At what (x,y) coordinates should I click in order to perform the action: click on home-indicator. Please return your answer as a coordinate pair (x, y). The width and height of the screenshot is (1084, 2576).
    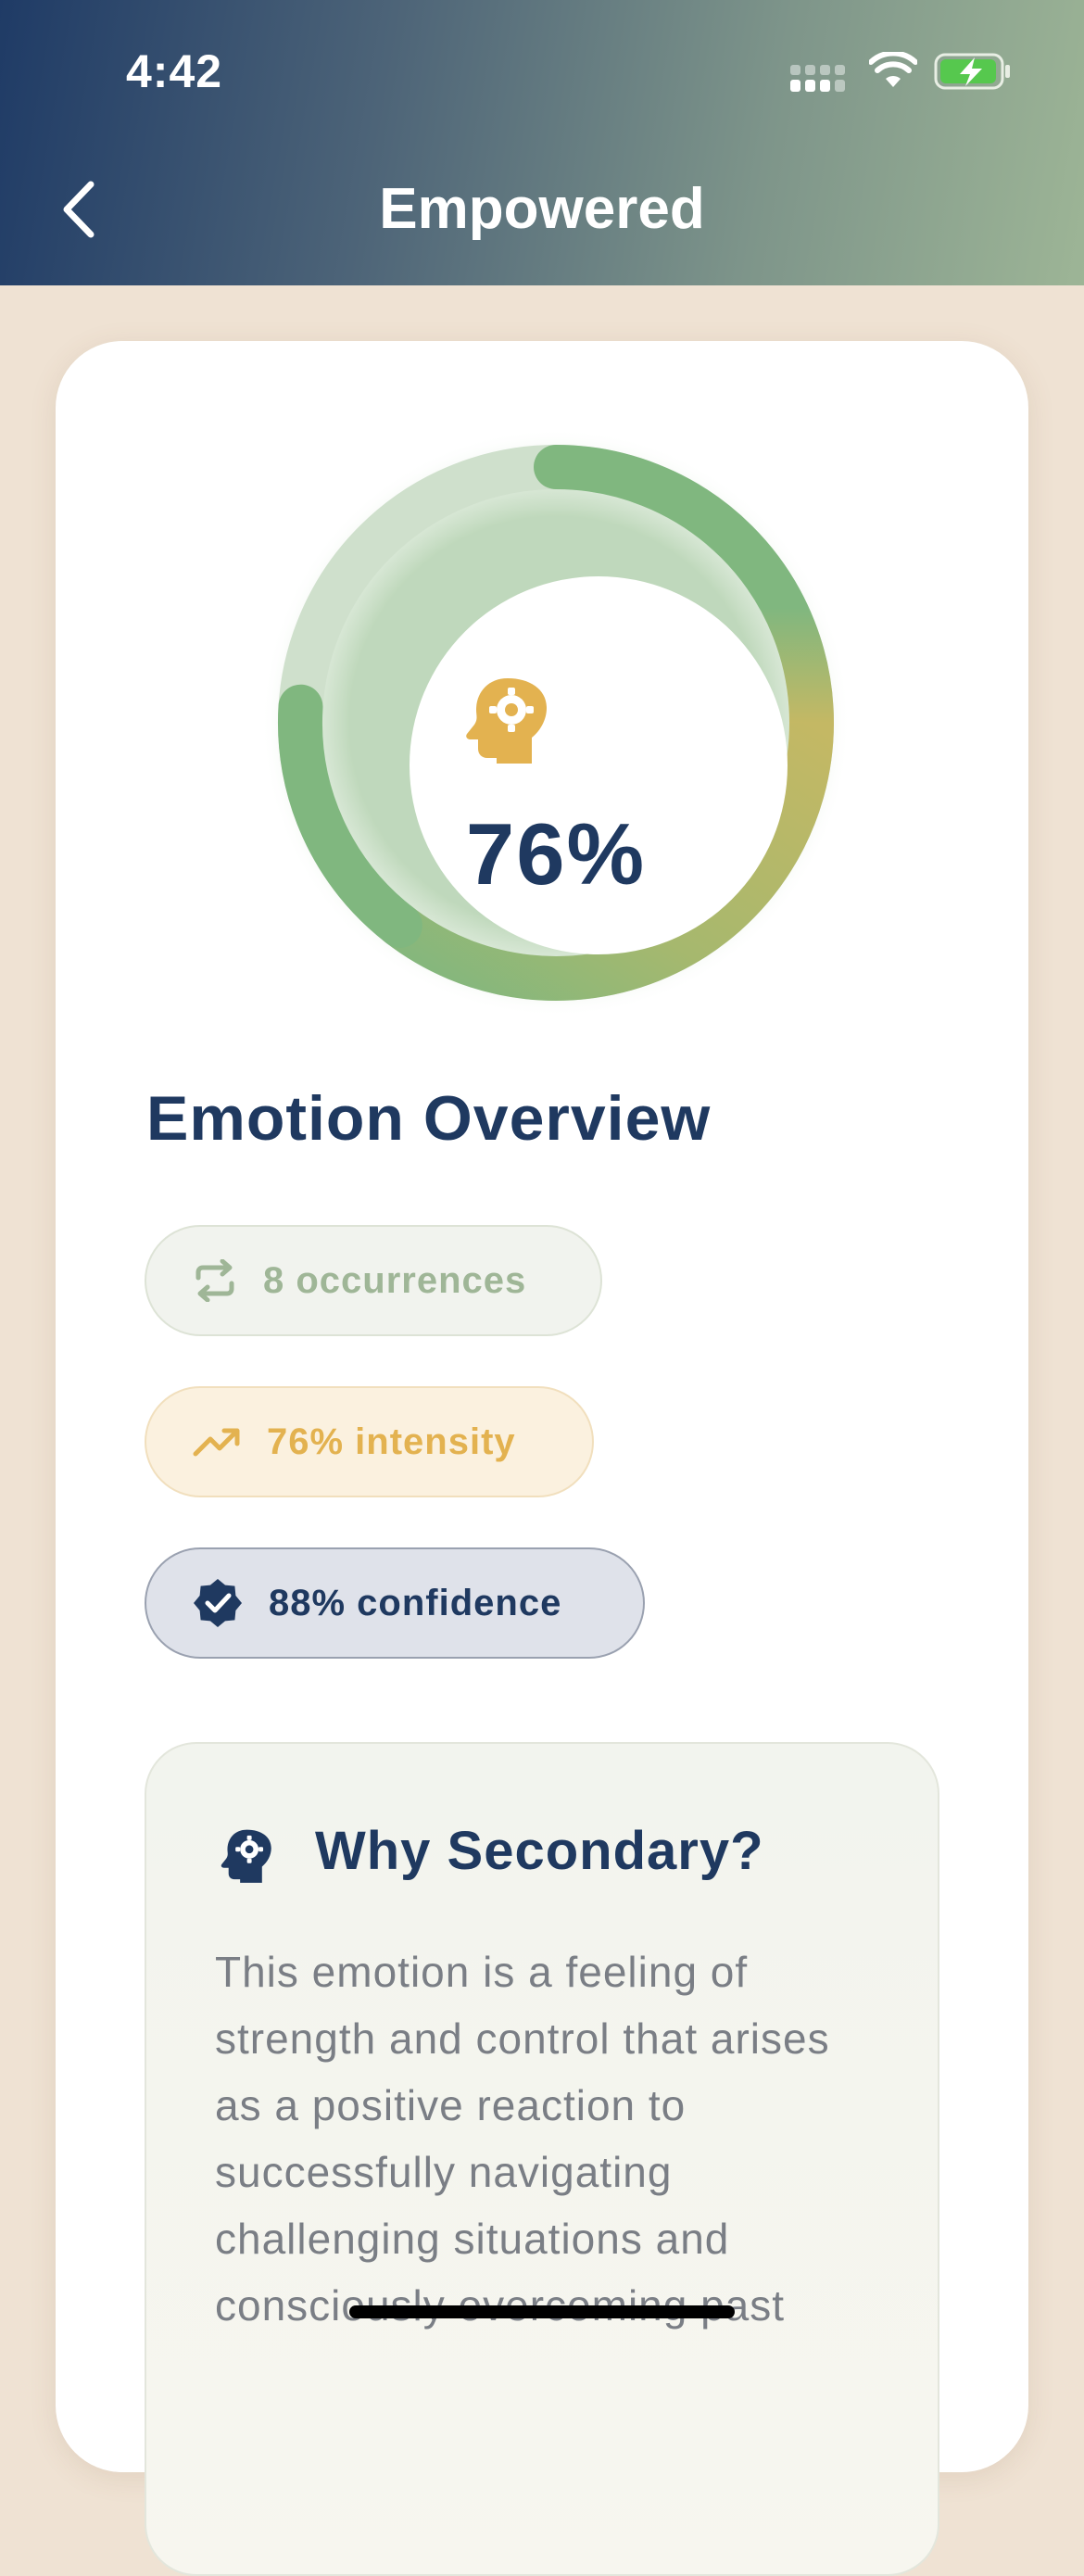
    Looking at the image, I should click on (542, 2311).